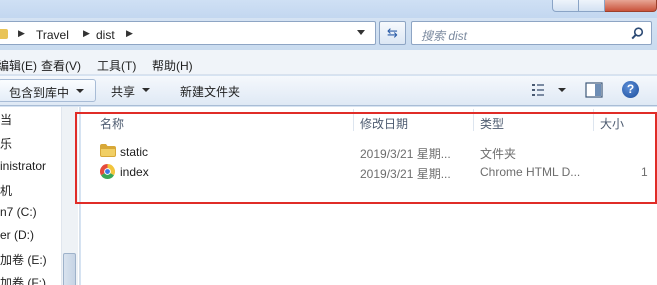 The height and width of the screenshot is (285, 657). What do you see at coordinates (594, 90) in the screenshot?
I see `preview-pane-icon` at bounding box center [594, 90].